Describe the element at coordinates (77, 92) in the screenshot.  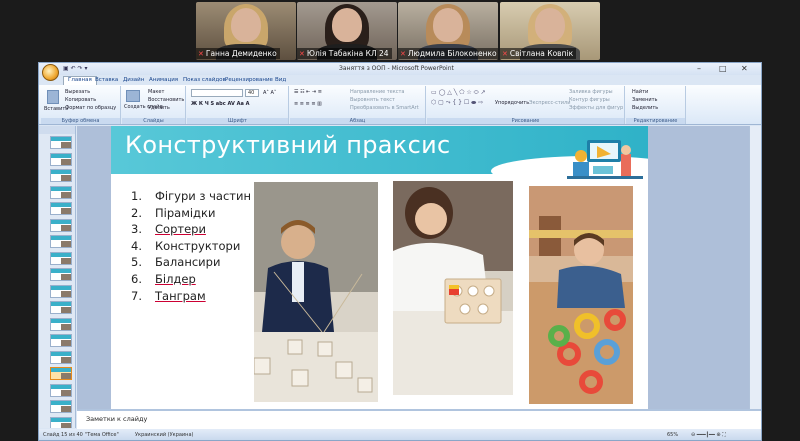
I see `cut-button: Вырезать` at that location.